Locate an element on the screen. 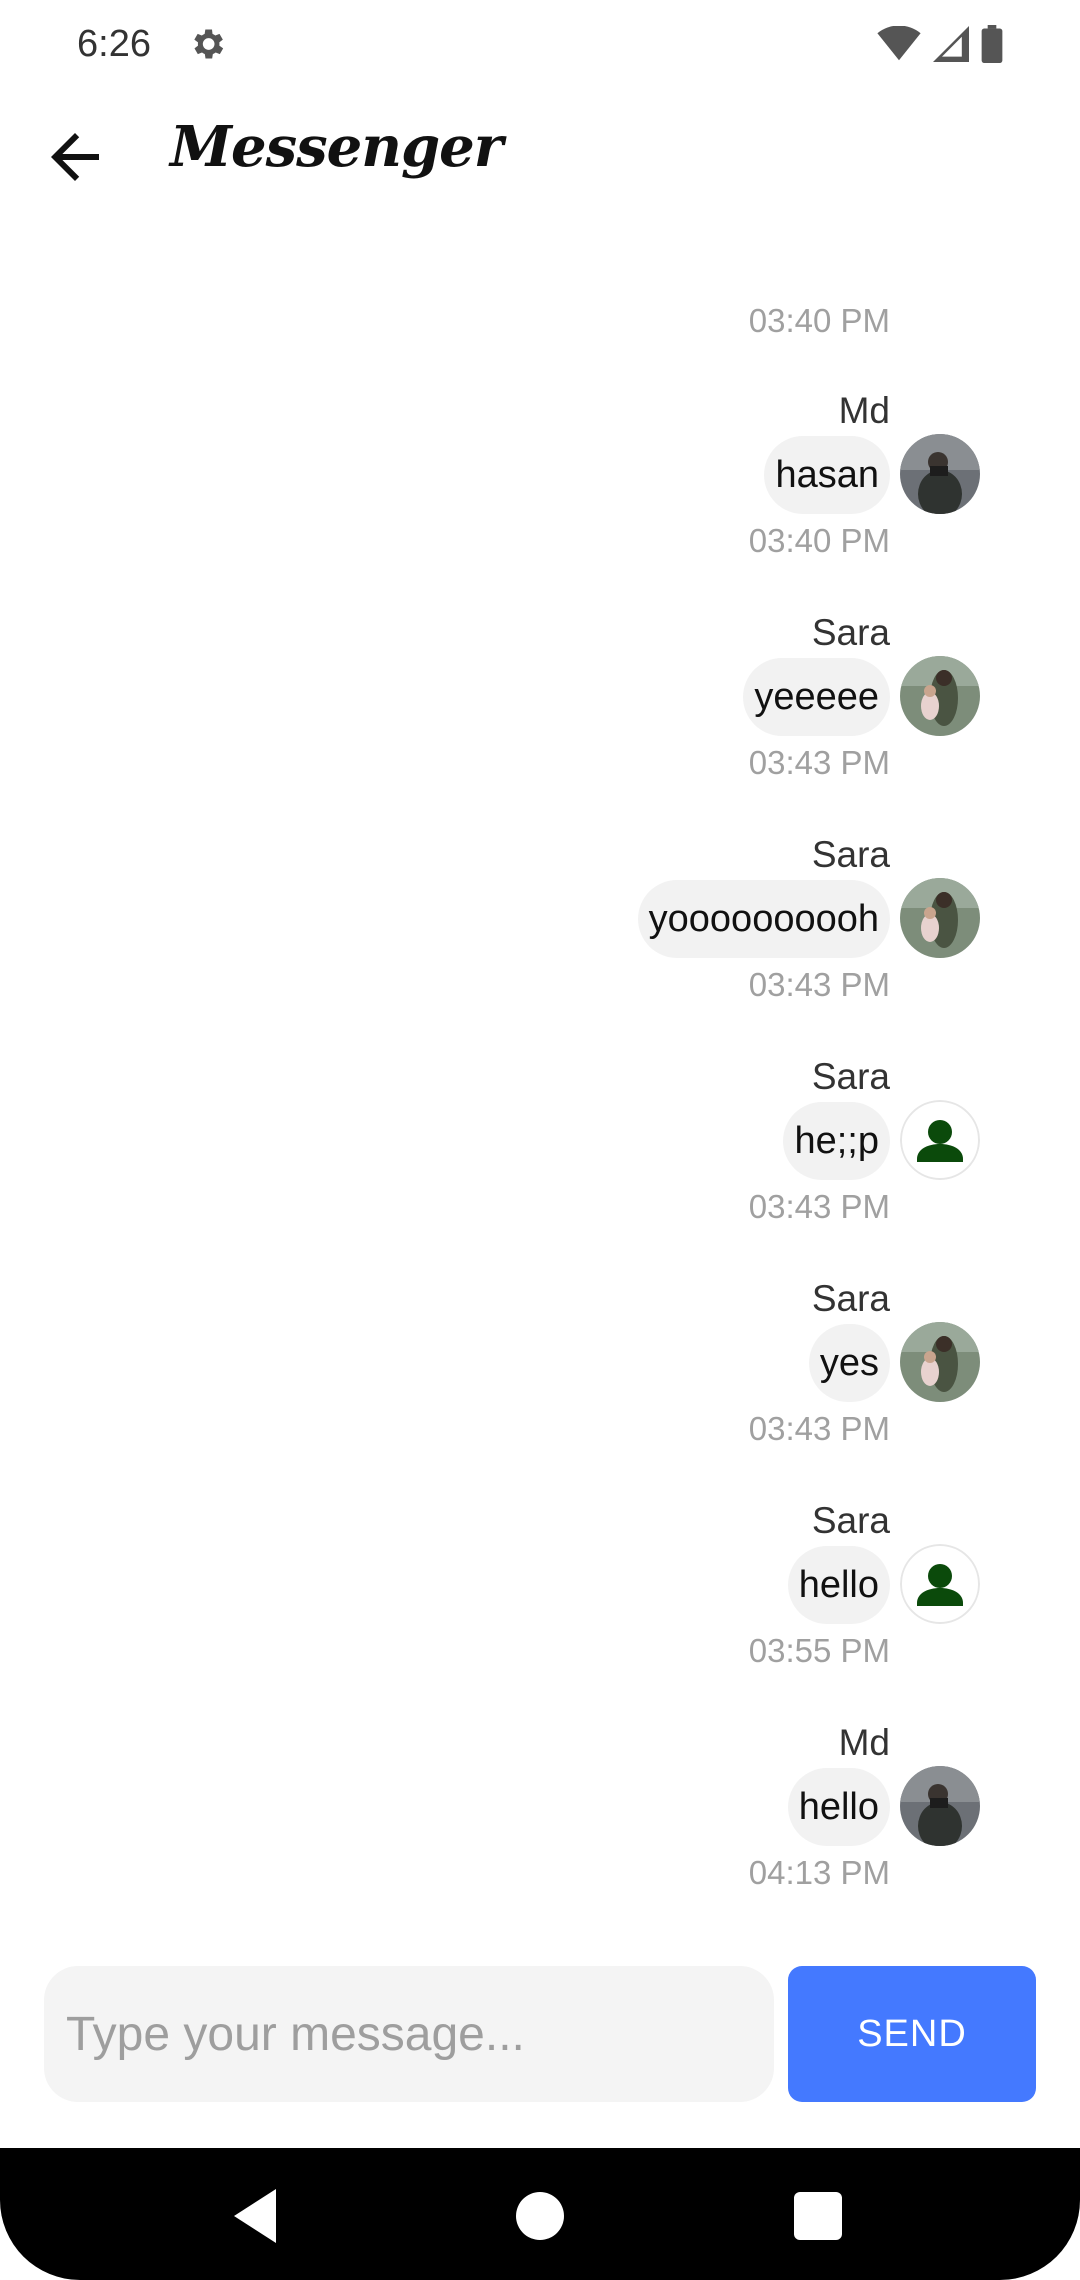  message-timestamp: 04:13 PM is located at coordinates (819, 1872).